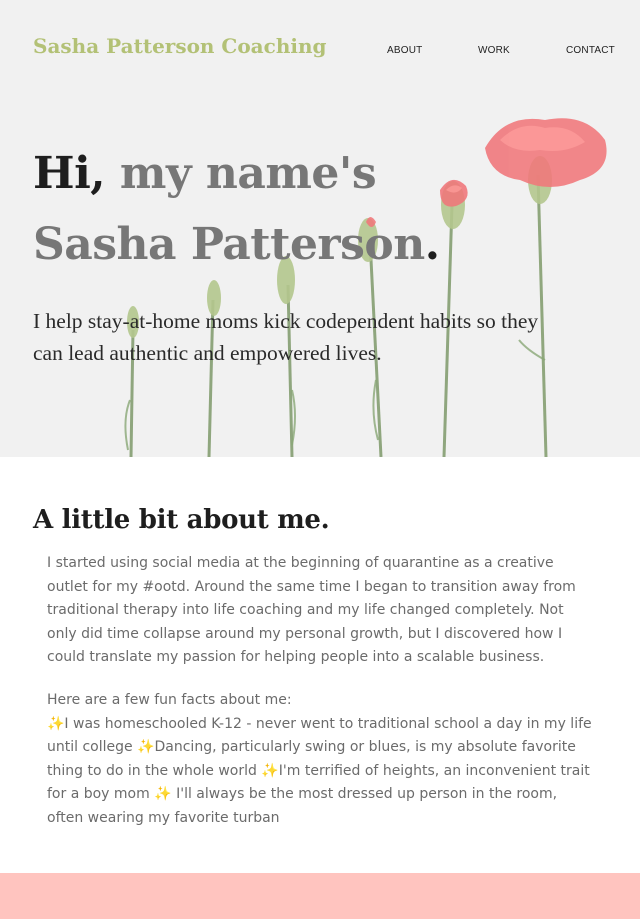 The width and height of the screenshot is (640, 919). What do you see at coordinates (236, 209) in the screenshot?
I see `hero-title: Hi, my name's Sasha Patterson.` at bounding box center [236, 209].